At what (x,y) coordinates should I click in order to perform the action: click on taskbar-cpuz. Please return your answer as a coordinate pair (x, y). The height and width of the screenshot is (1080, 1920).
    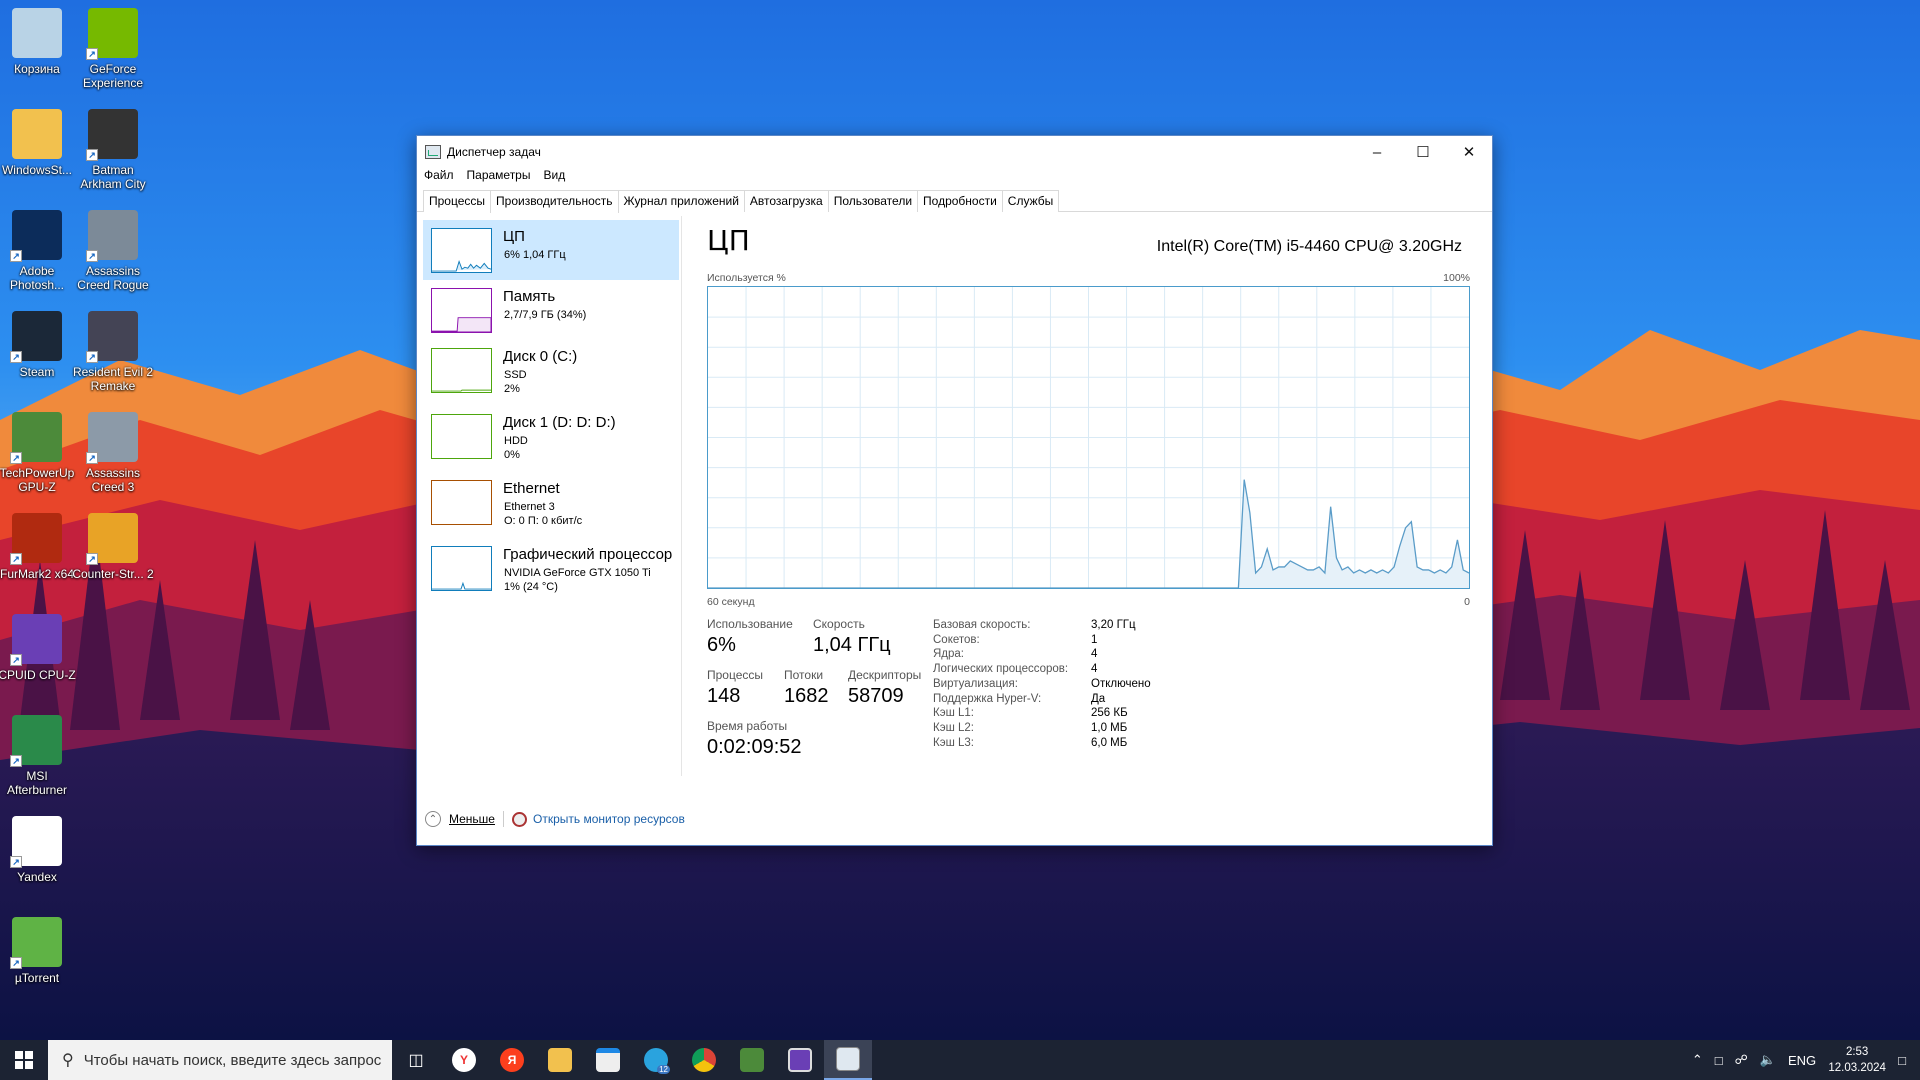
    Looking at the image, I should click on (800, 1060).